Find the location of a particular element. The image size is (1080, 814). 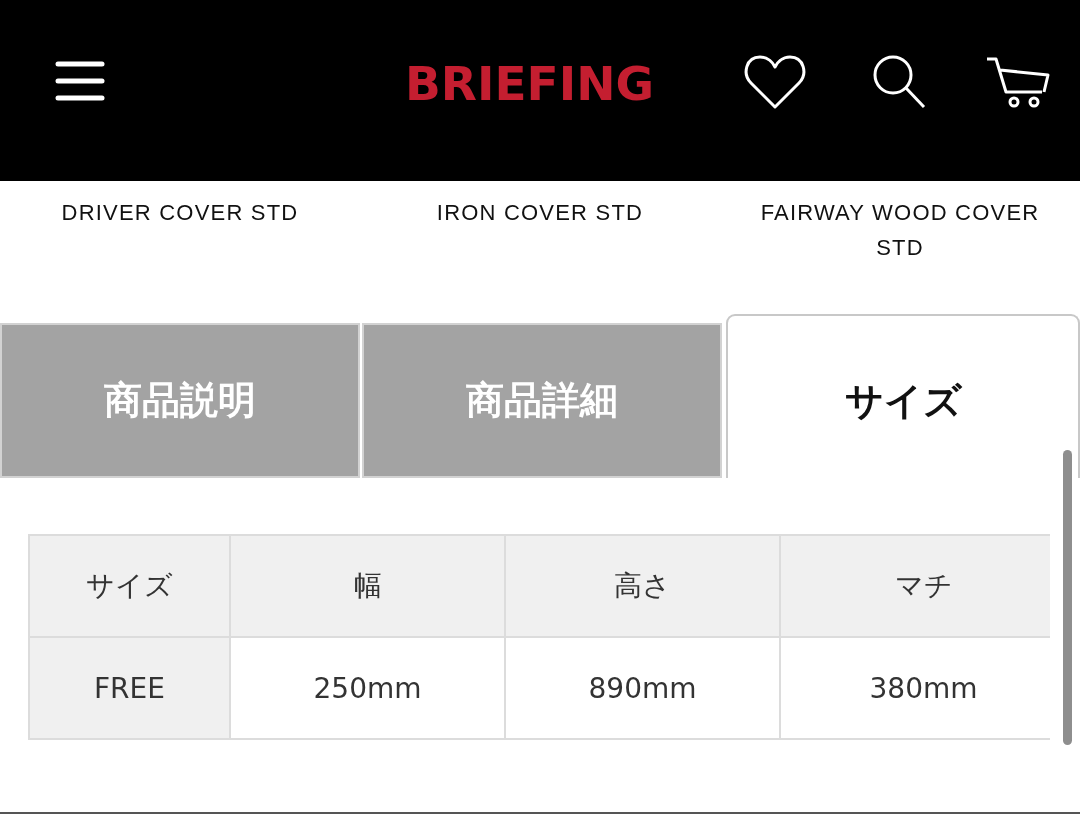

table-header-cell: 幅 is located at coordinates (368, 587).